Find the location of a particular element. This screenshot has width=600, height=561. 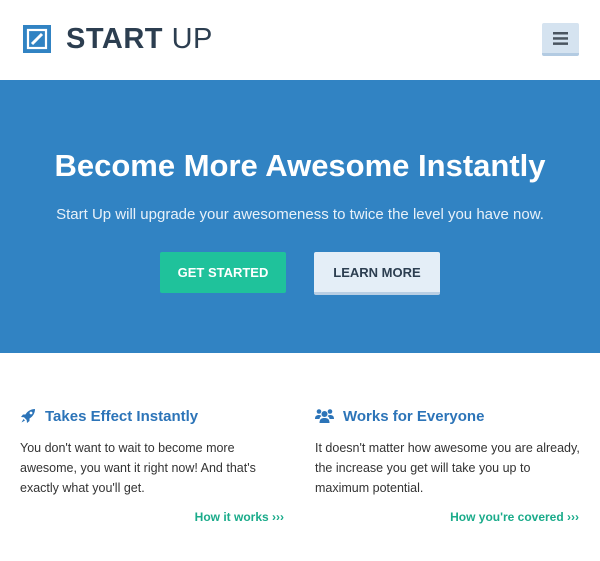

how-it-works-link: How it works ››› is located at coordinates (239, 517).